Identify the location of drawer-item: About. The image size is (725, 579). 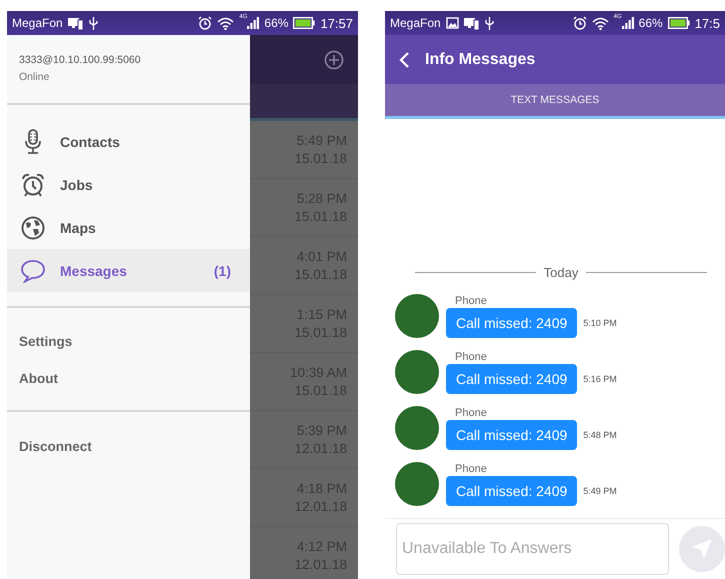
(128, 378).